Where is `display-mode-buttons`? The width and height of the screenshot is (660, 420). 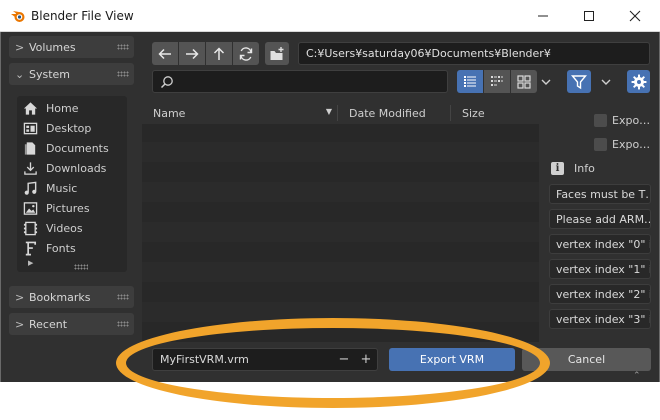 display-mode-buttons is located at coordinates (497, 81).